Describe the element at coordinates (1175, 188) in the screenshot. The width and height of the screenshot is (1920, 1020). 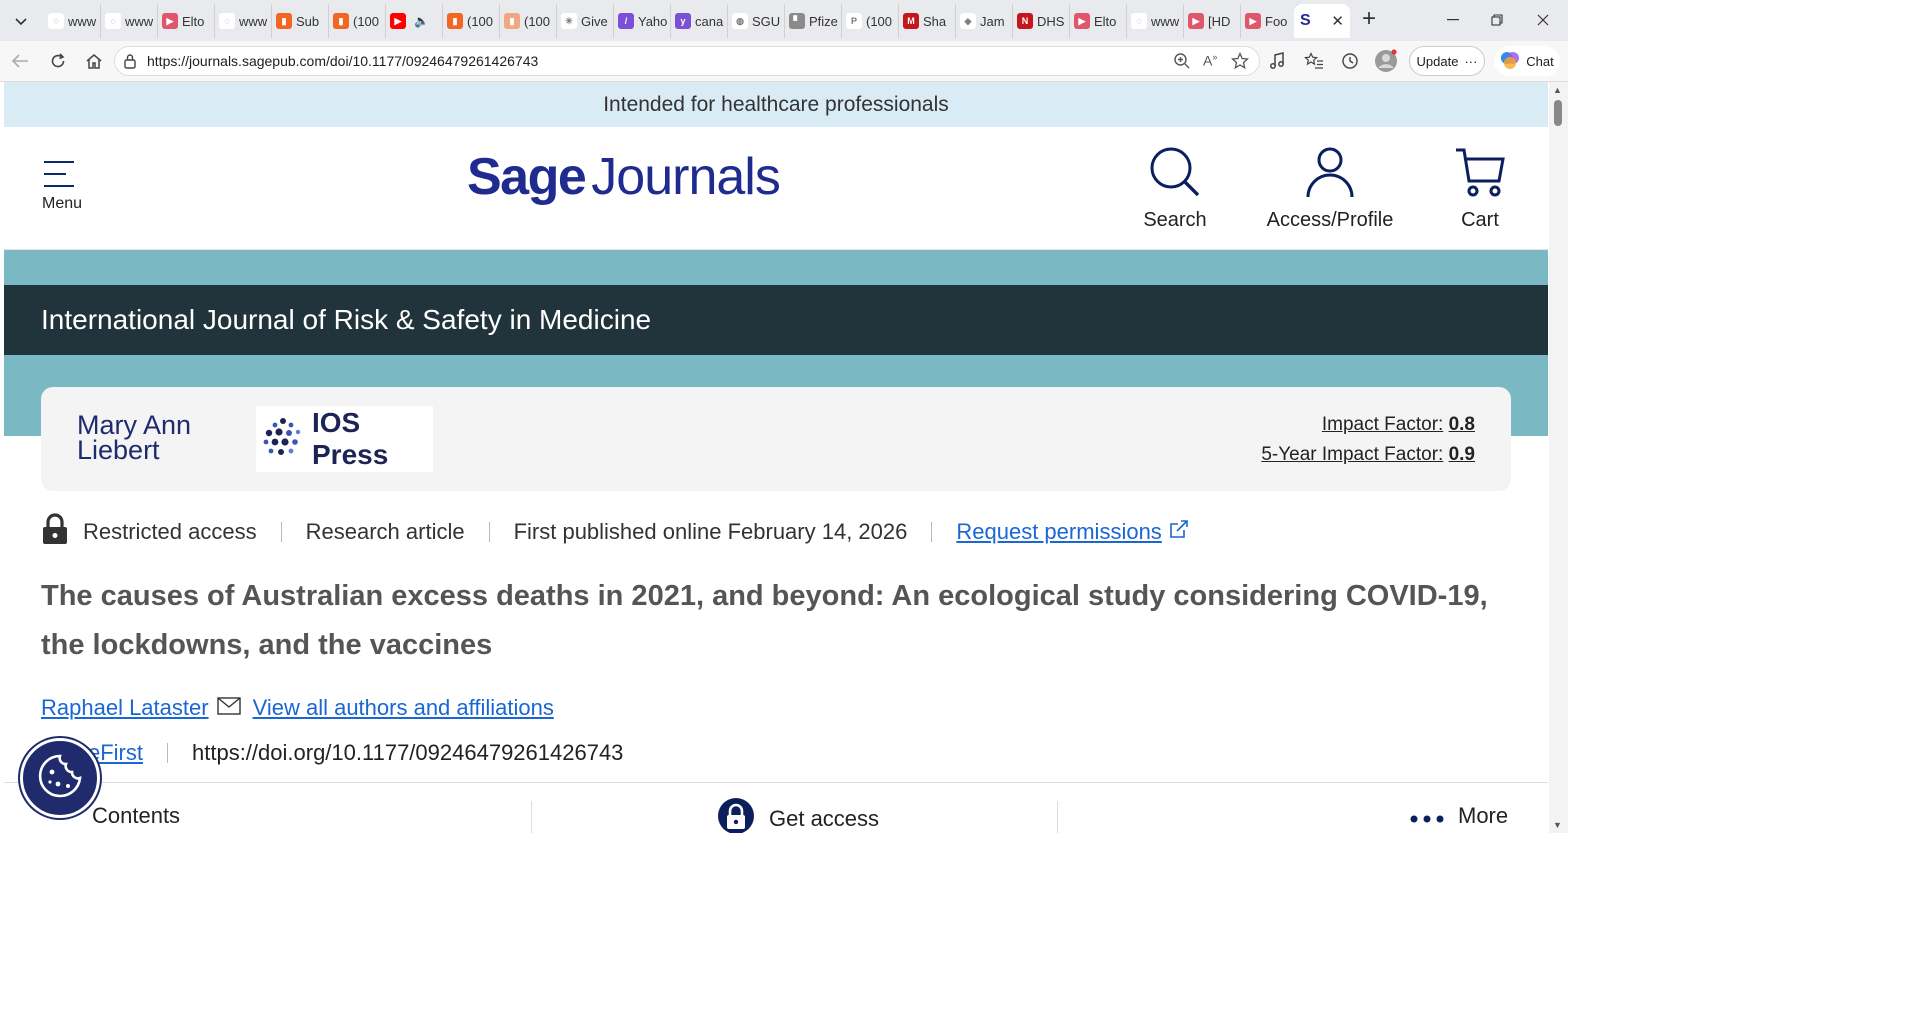
I see `search-button: Search` at that location.